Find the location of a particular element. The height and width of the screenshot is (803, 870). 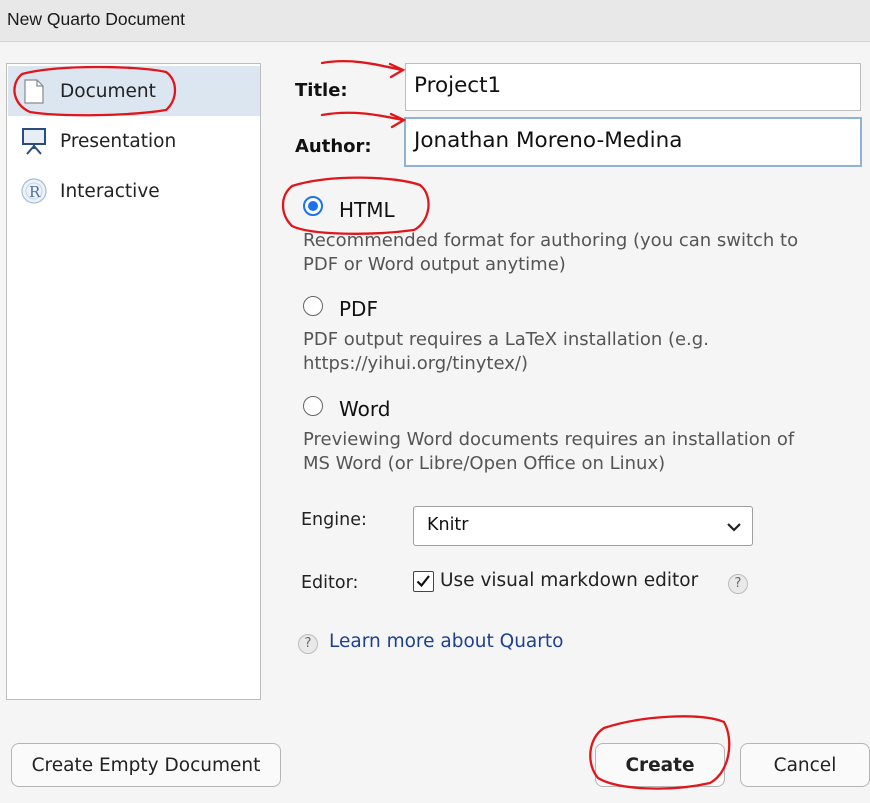

editor-label: Editor: is located at coordinates (330, 583).